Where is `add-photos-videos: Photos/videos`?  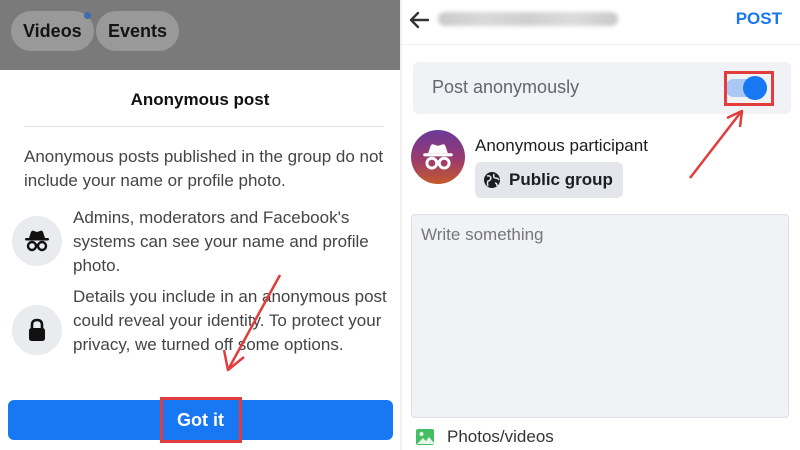 add-photos-videos: Photos/videos is located at coordinates (484, 437).